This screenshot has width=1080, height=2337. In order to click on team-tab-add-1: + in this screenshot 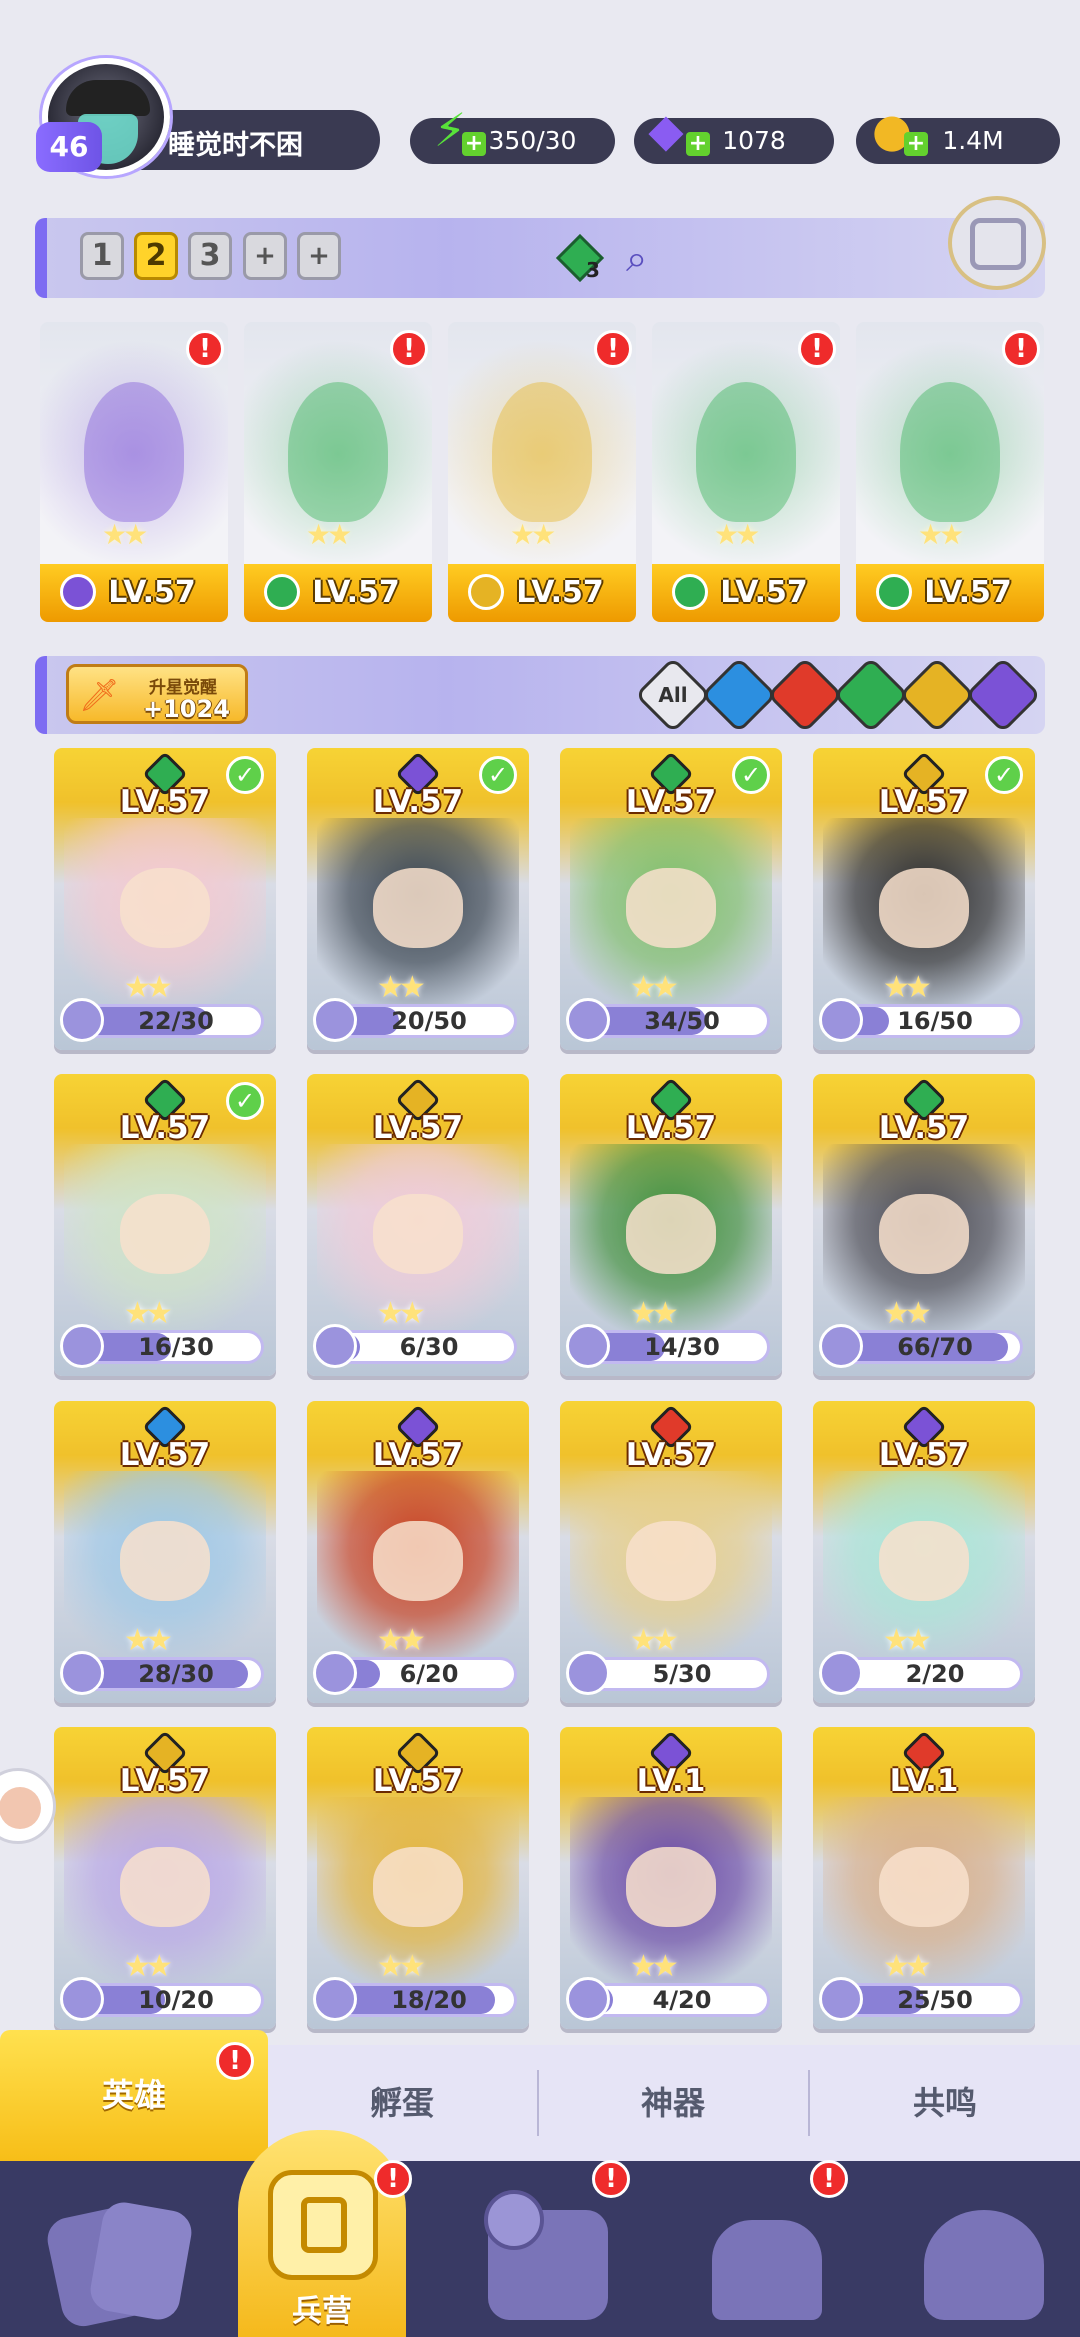, I will do `click(265, 256)`.